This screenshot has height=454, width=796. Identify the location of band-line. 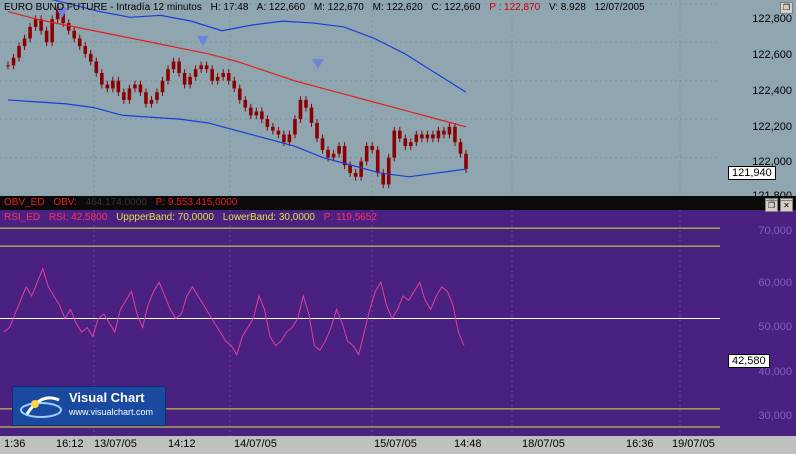
(259, 46).